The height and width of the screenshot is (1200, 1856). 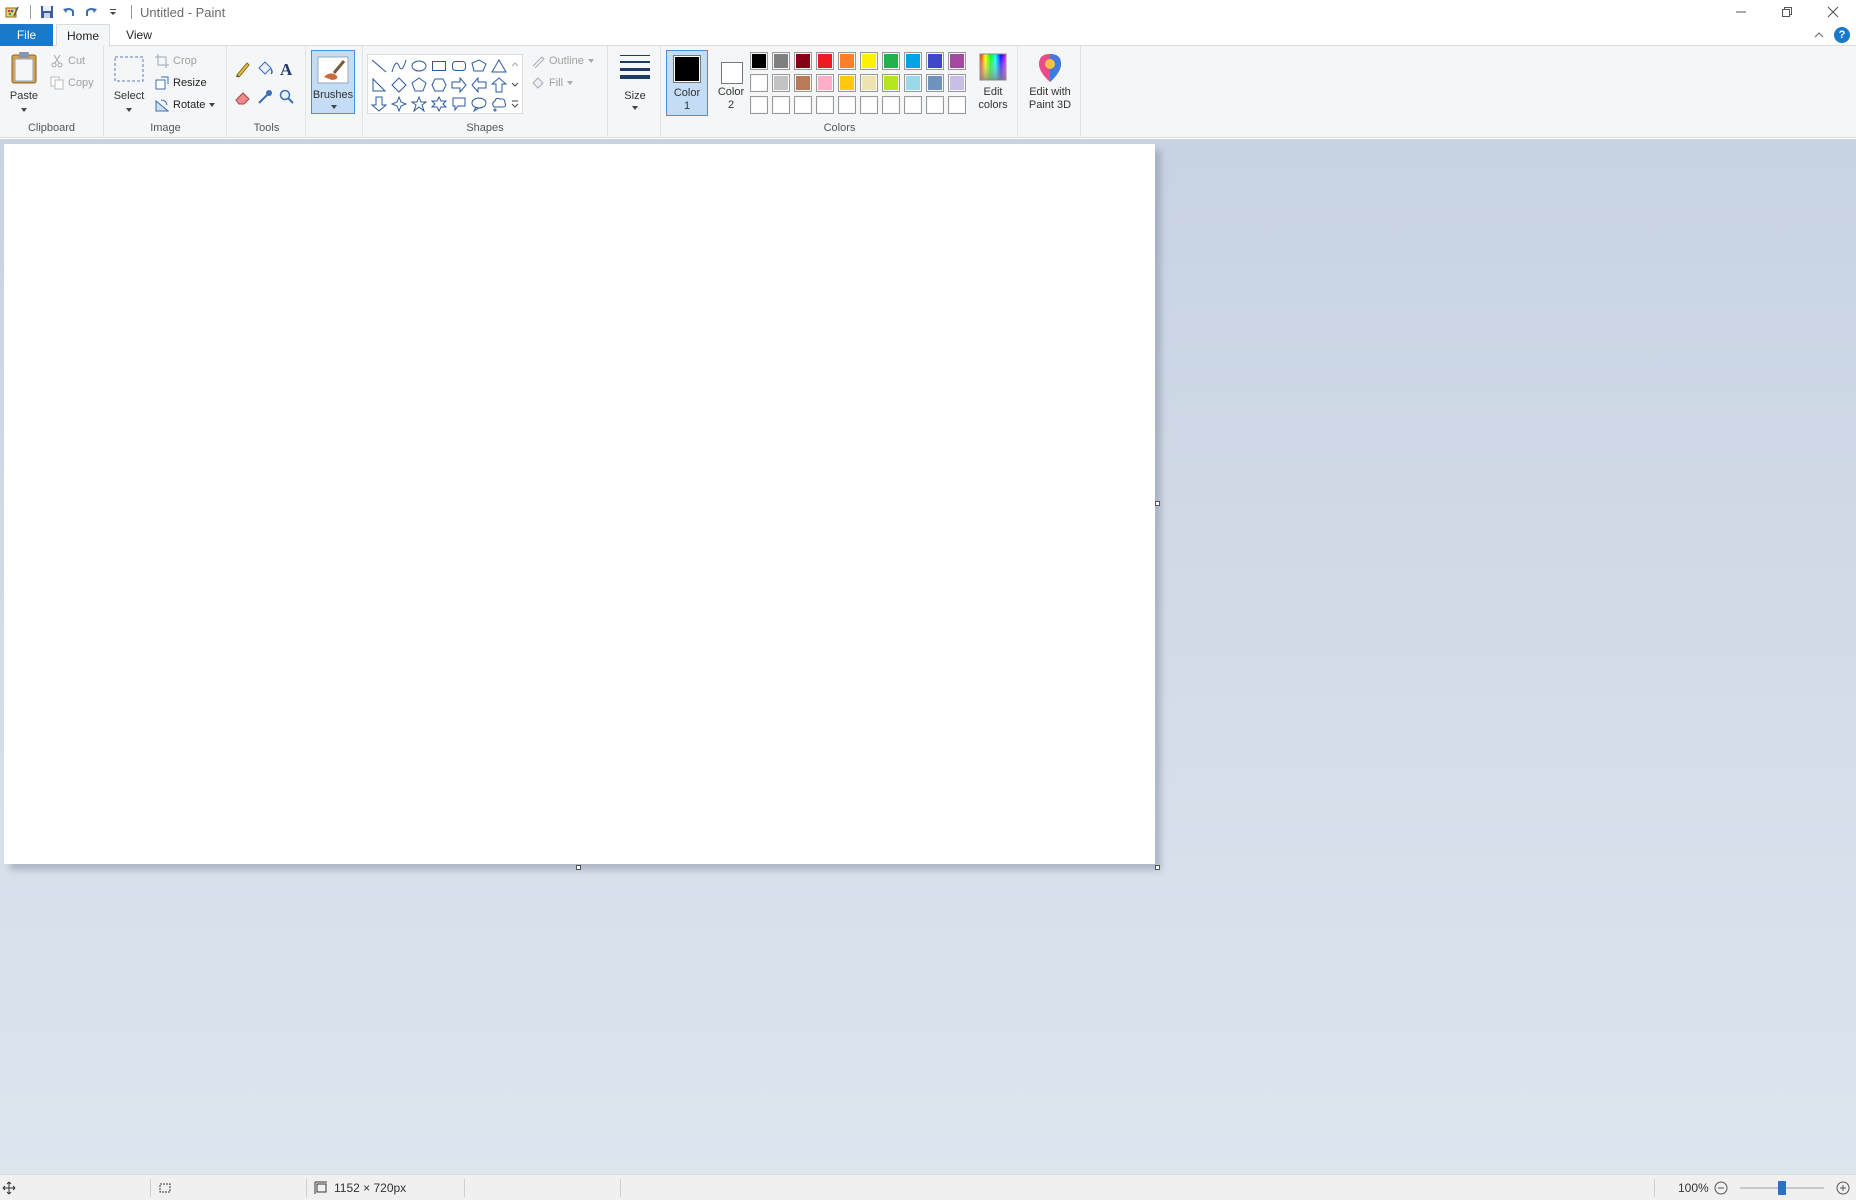 I want to click on customize-qat-icon, so click(x=113, y=12).